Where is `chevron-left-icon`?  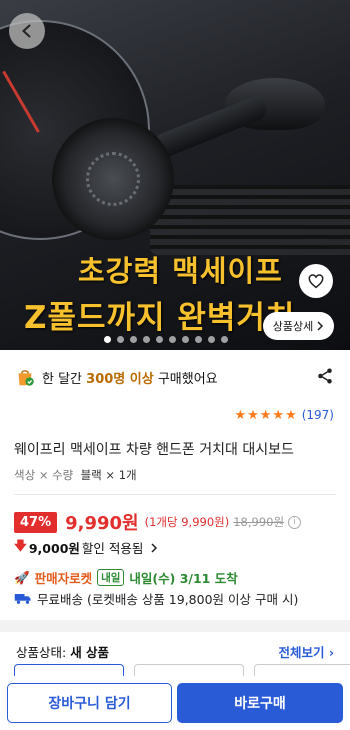
chevron-left-icon is located at coordinates (26, 31).